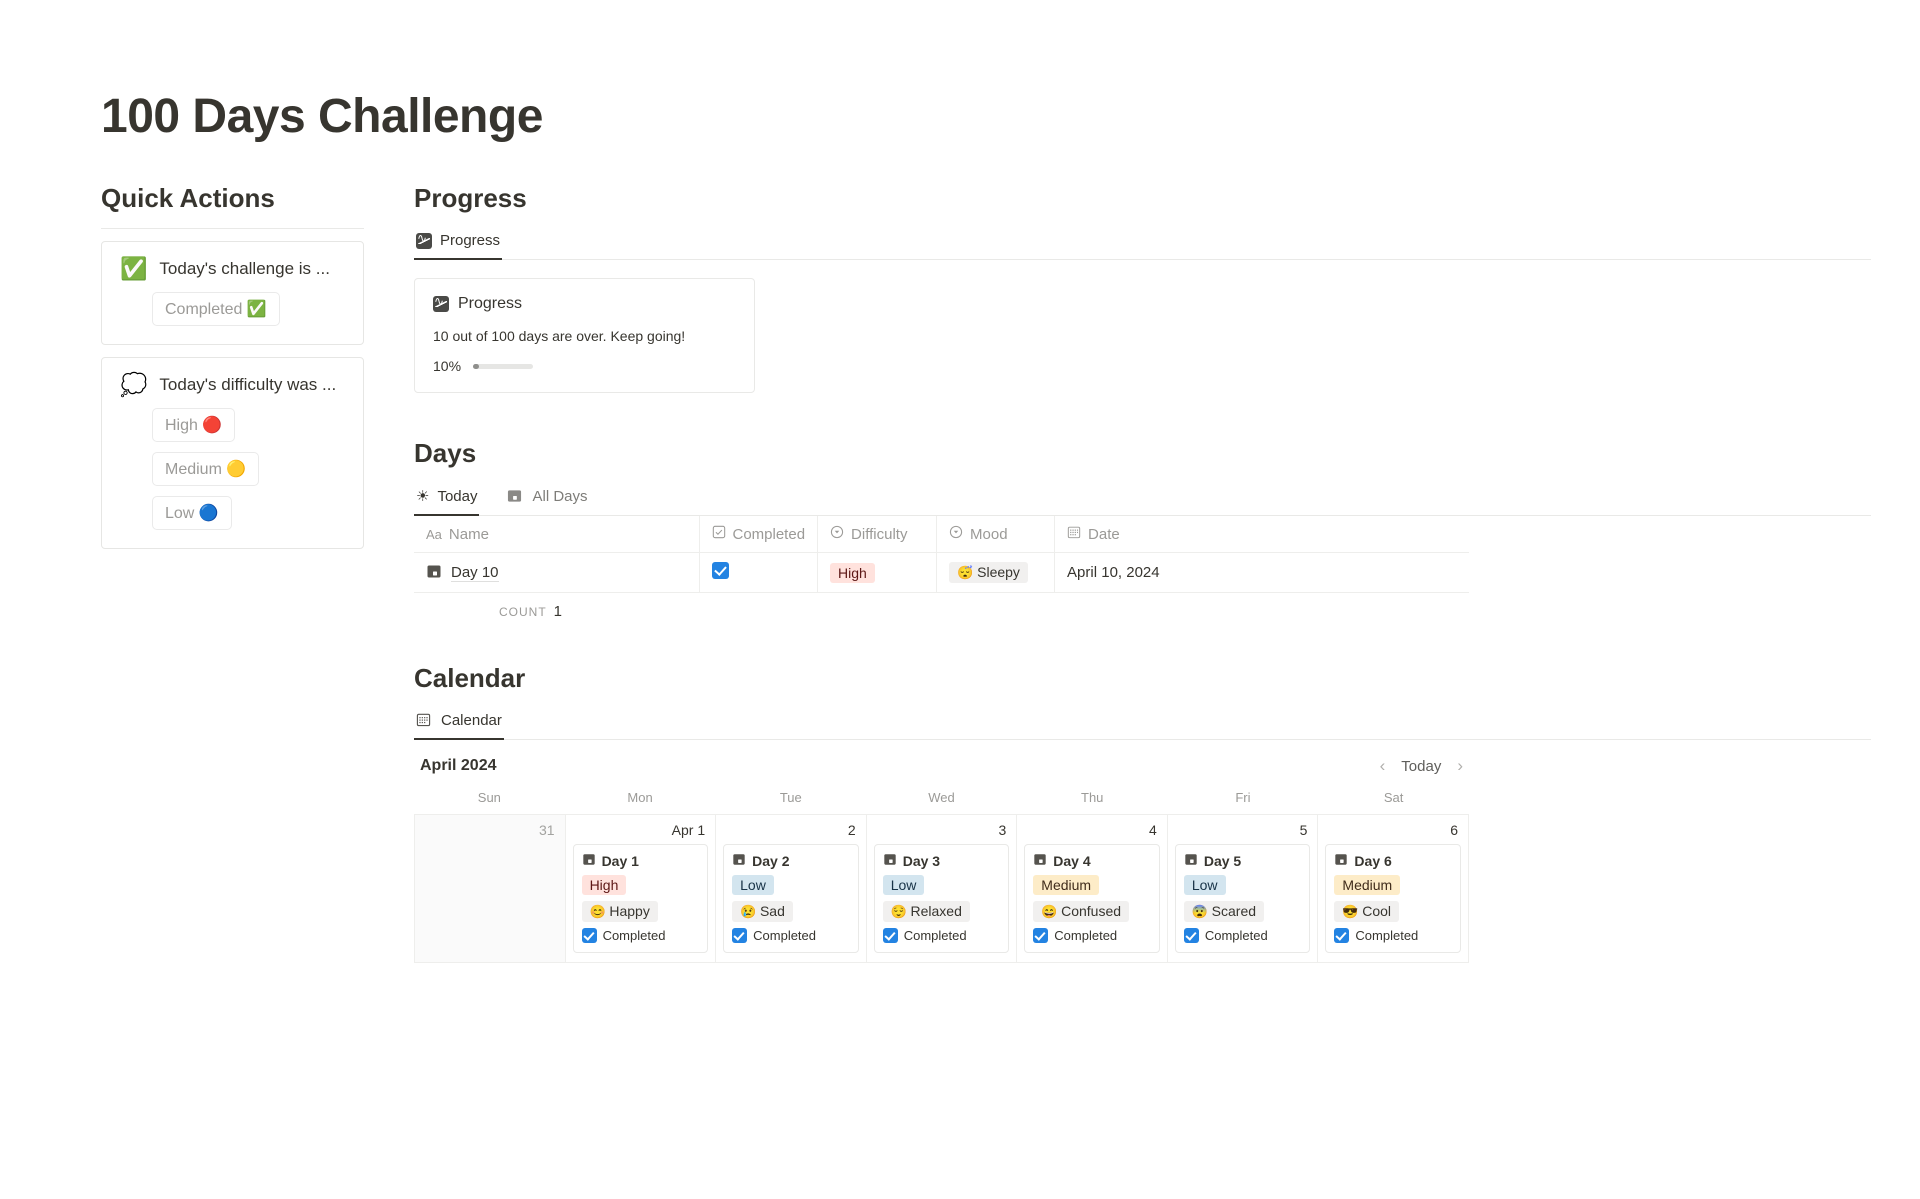 Image resolution: width=1920 pixels, height=1199 pixels. I want to click on difficulty-high-button: High 🔴, so click(194, 425).